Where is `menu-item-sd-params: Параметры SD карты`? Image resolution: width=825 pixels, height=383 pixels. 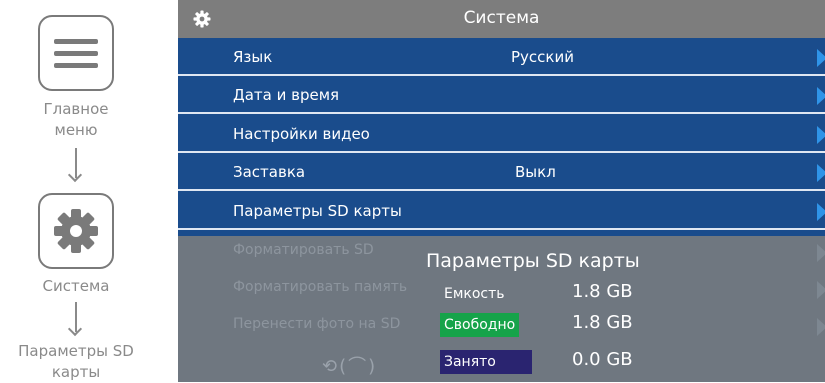 menu-item-sd-params: Параметры SD карты is located at coordinates (501, 212).